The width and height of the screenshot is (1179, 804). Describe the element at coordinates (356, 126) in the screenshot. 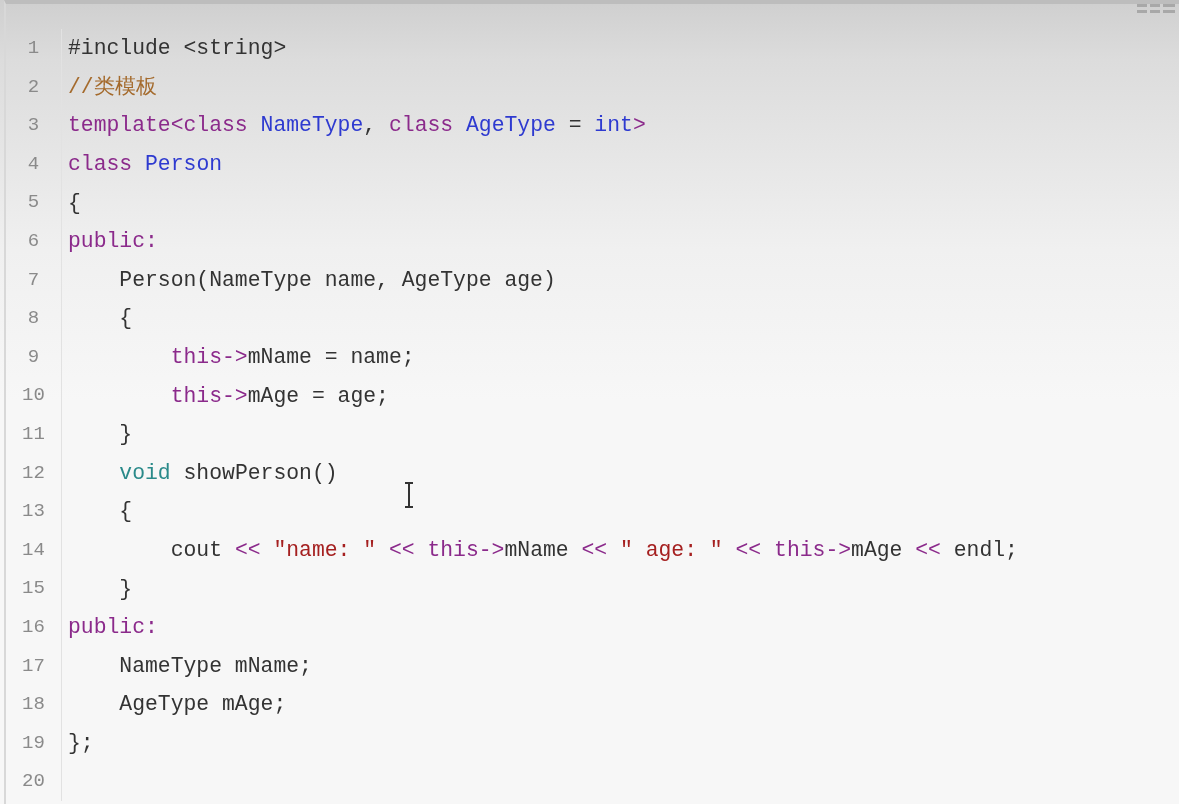

I see `code-line: template<class NameType, class AgeType = int>` at that location.